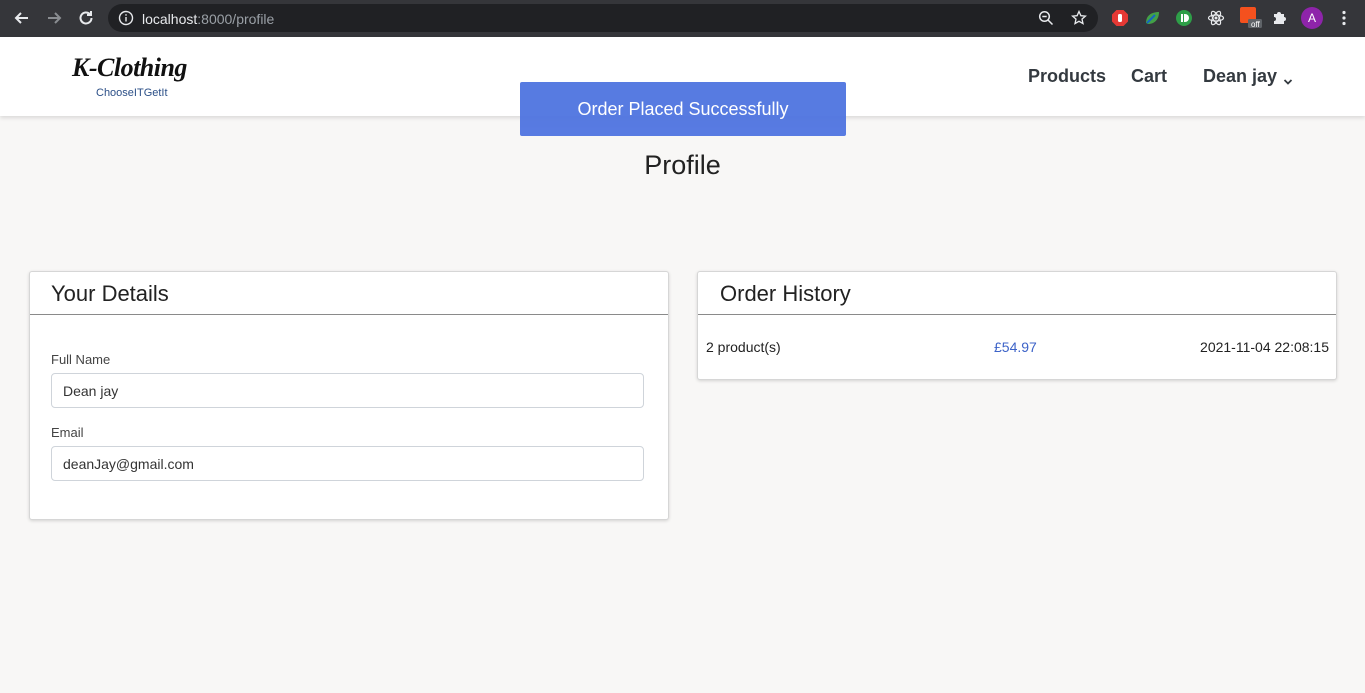 The width and height of the screenshot is (1365, 693). I want to click on bookmark-star-icon, so click(1079, 20).